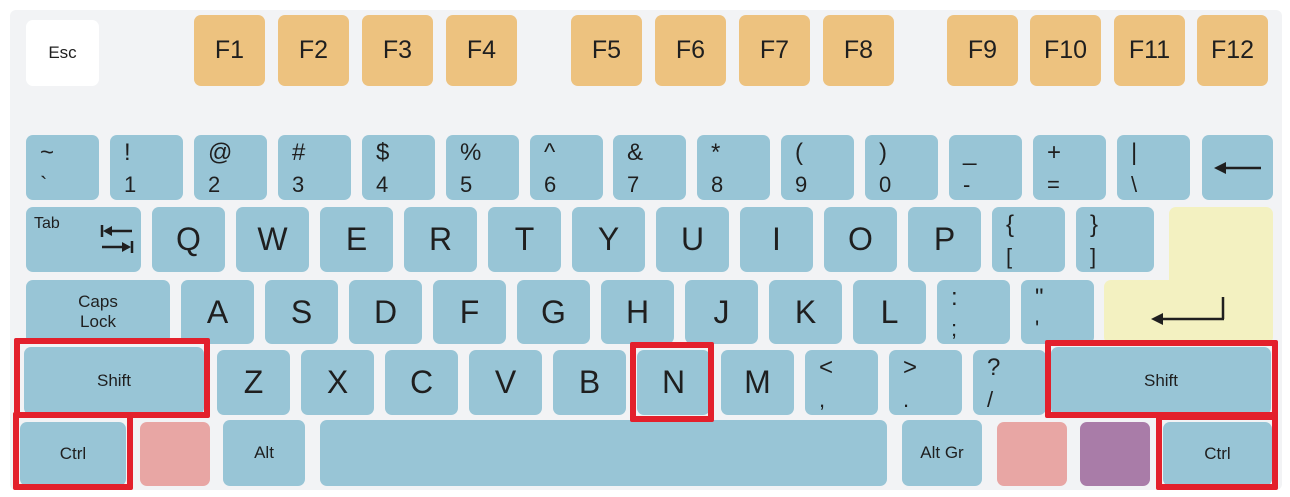 The image size is (1290, 497). Describe the element at coordinates (1232, 50) in the screenshot. I see `key-f12: F12` at that location.